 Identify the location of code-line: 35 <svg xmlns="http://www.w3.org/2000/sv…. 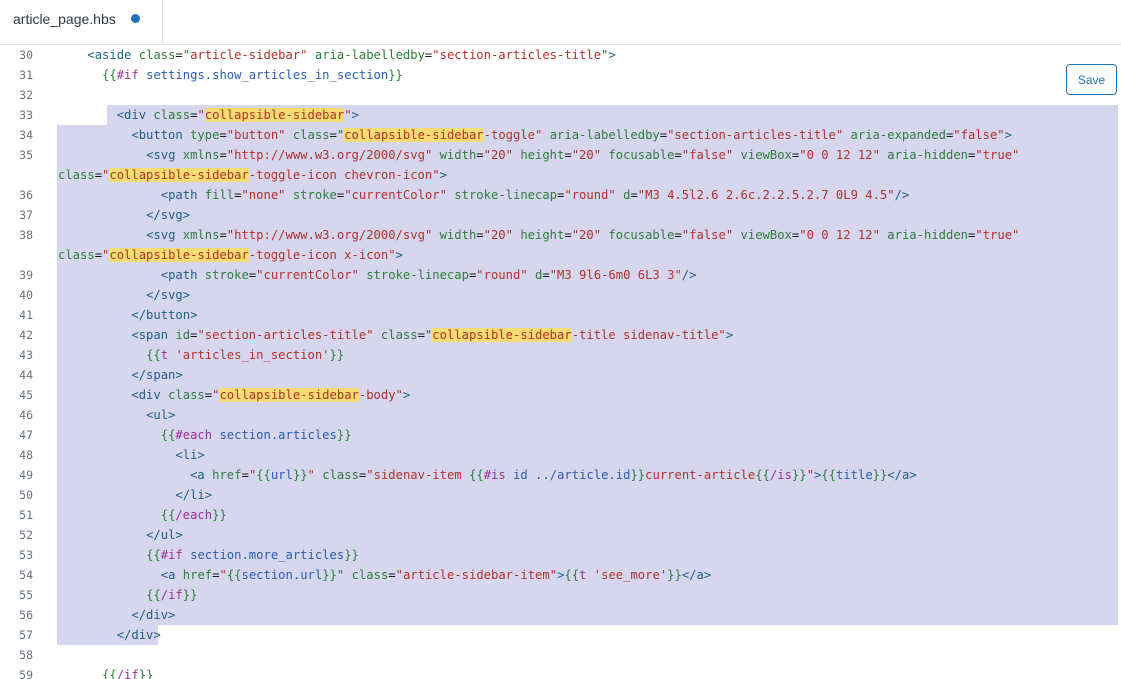
(560, 155).